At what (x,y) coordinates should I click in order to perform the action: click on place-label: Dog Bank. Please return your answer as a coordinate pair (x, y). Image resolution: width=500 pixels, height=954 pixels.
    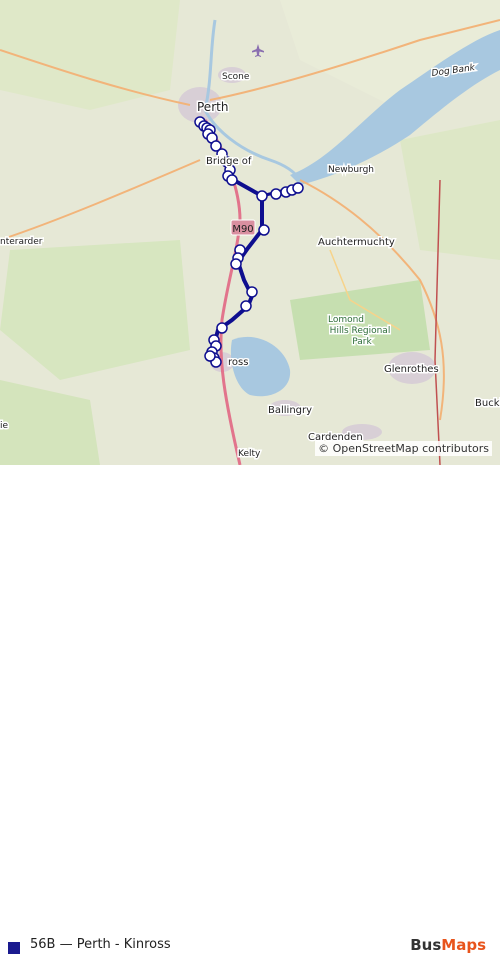
    Looking at the image, I should click on (453, 71).